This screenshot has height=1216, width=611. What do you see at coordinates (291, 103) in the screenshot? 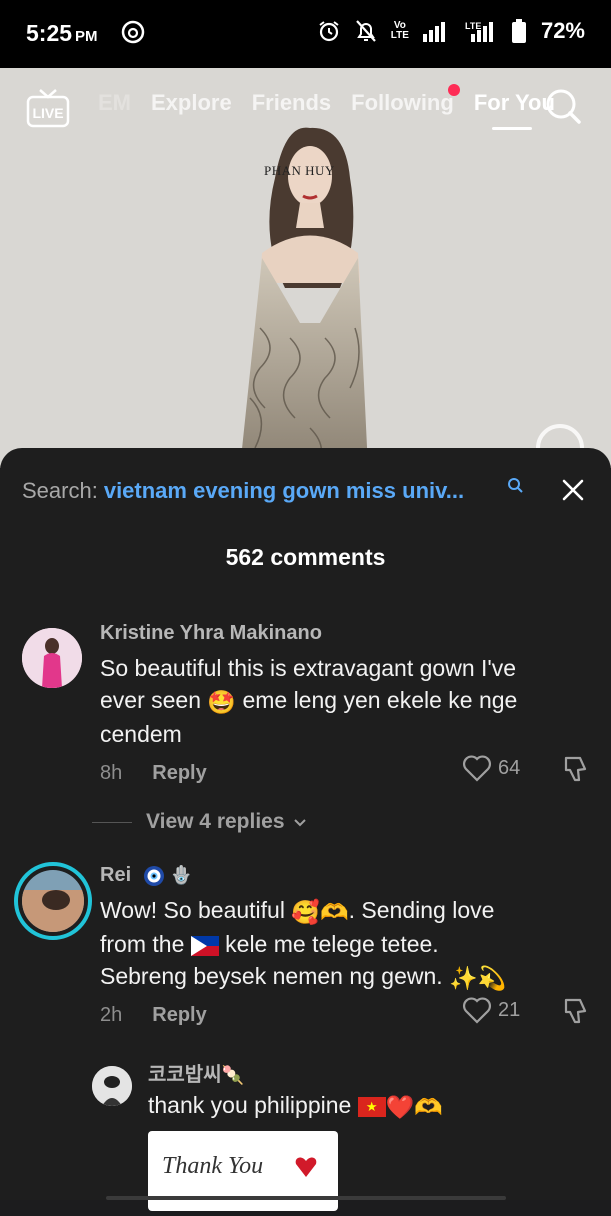
I see `tab-friends: Friends` at bounding box center [291, 103].